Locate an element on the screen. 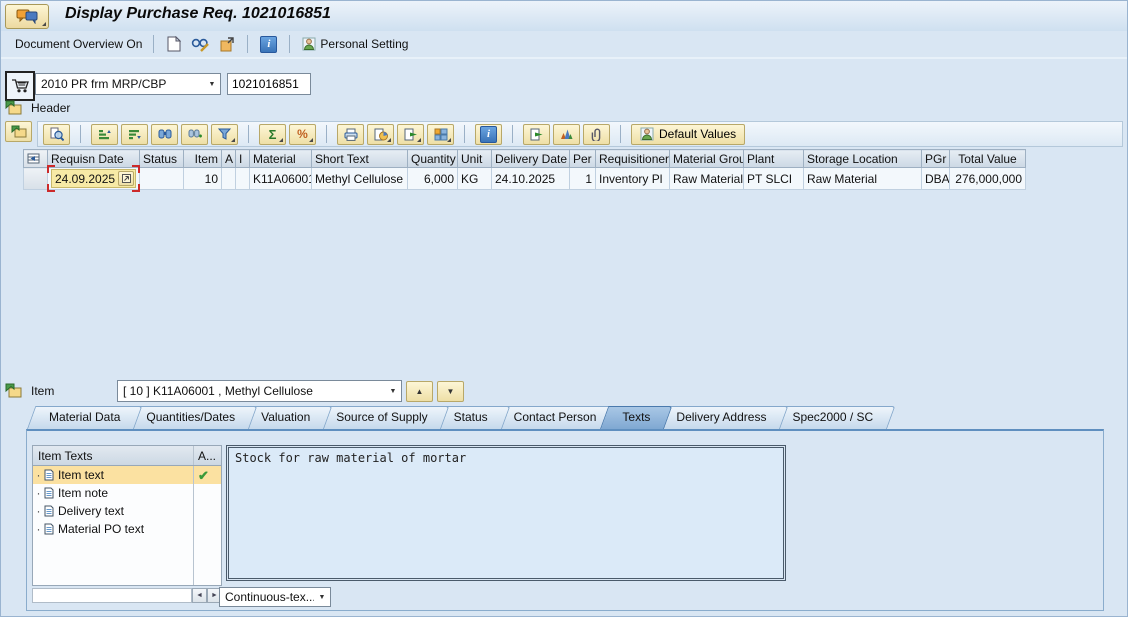  graphic-button is located at coordinates (566, 134).